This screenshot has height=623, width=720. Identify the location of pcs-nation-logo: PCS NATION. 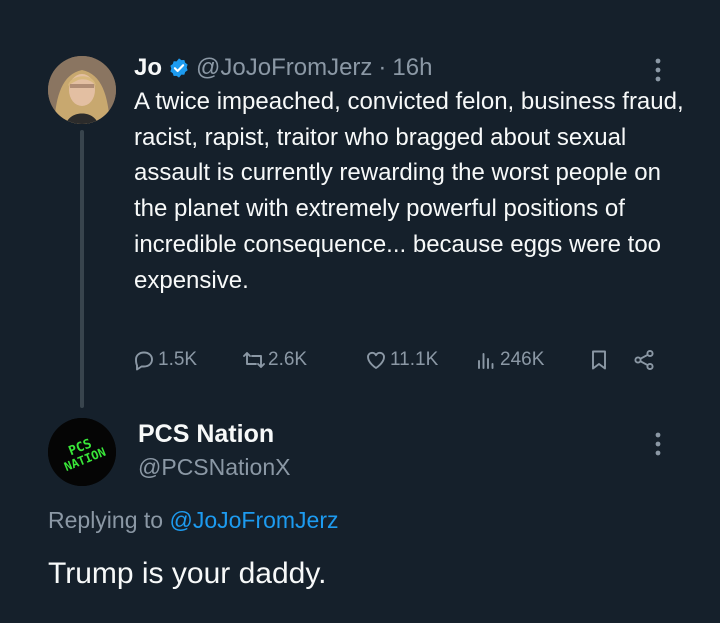
(82, 452).